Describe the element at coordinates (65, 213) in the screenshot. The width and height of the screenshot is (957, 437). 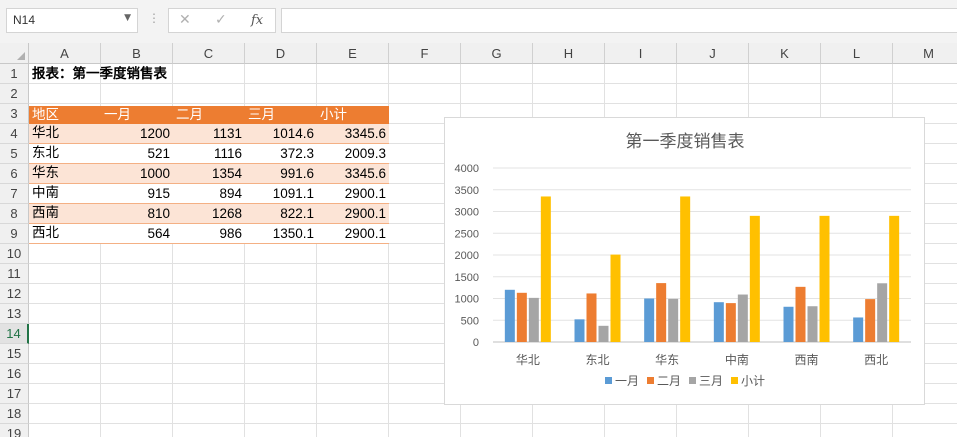
I see `region-cell: 西南` at that location.